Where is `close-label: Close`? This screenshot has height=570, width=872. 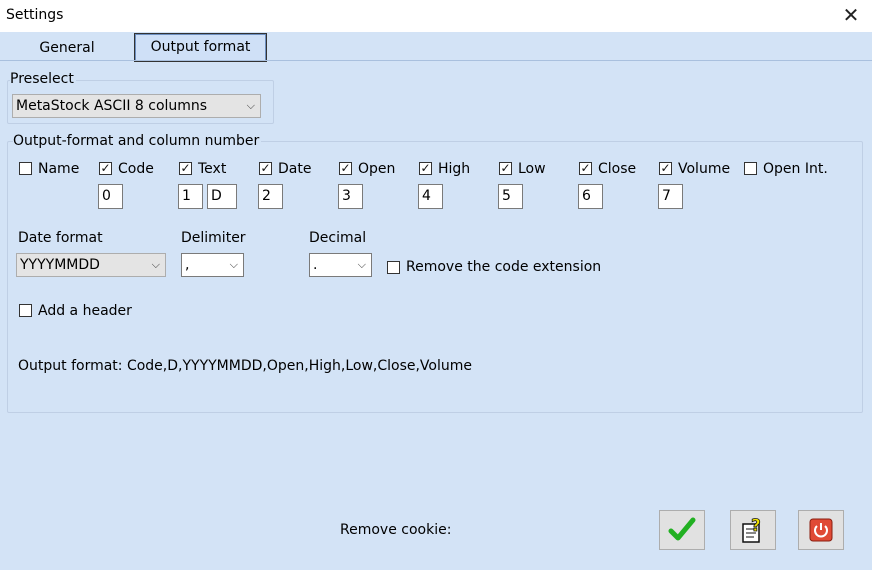
close-label: Close is located at coordinates (617, 169).